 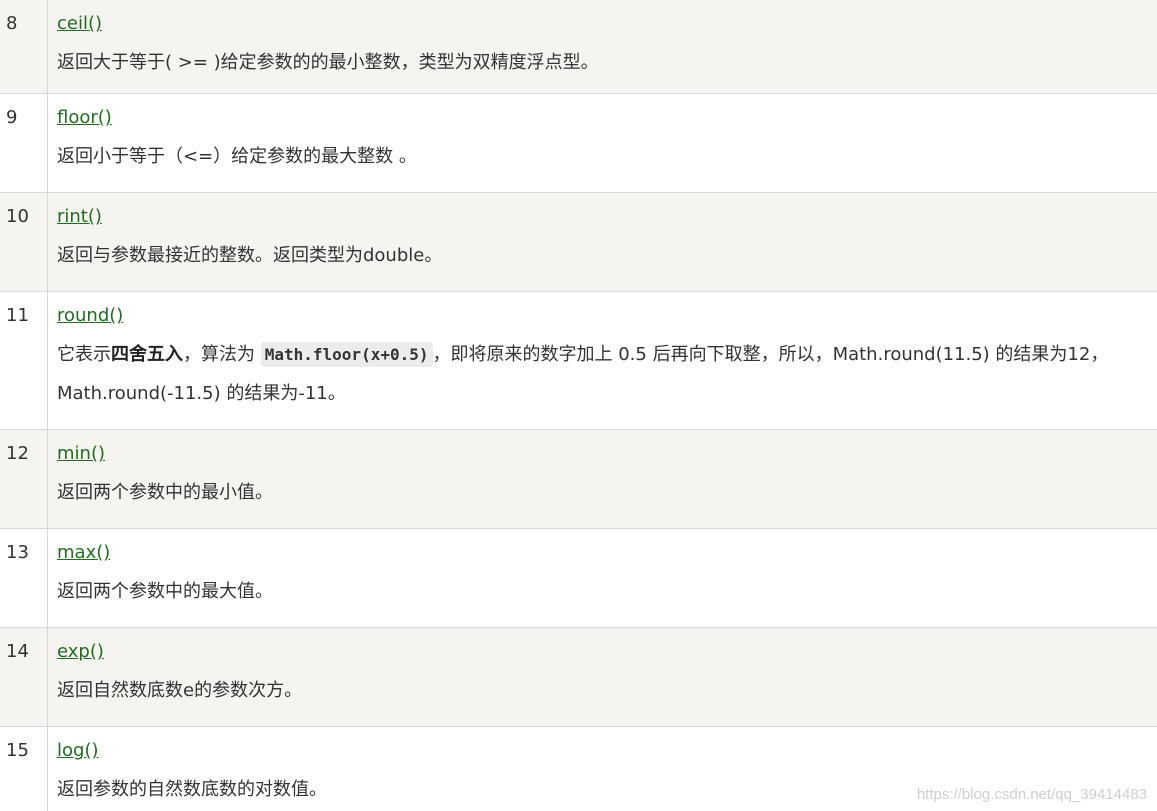 What do you see at coordinates (222, 354) in the screenshot?
I see `desc-mid: ，算法为` at bounding box center [222, 354].